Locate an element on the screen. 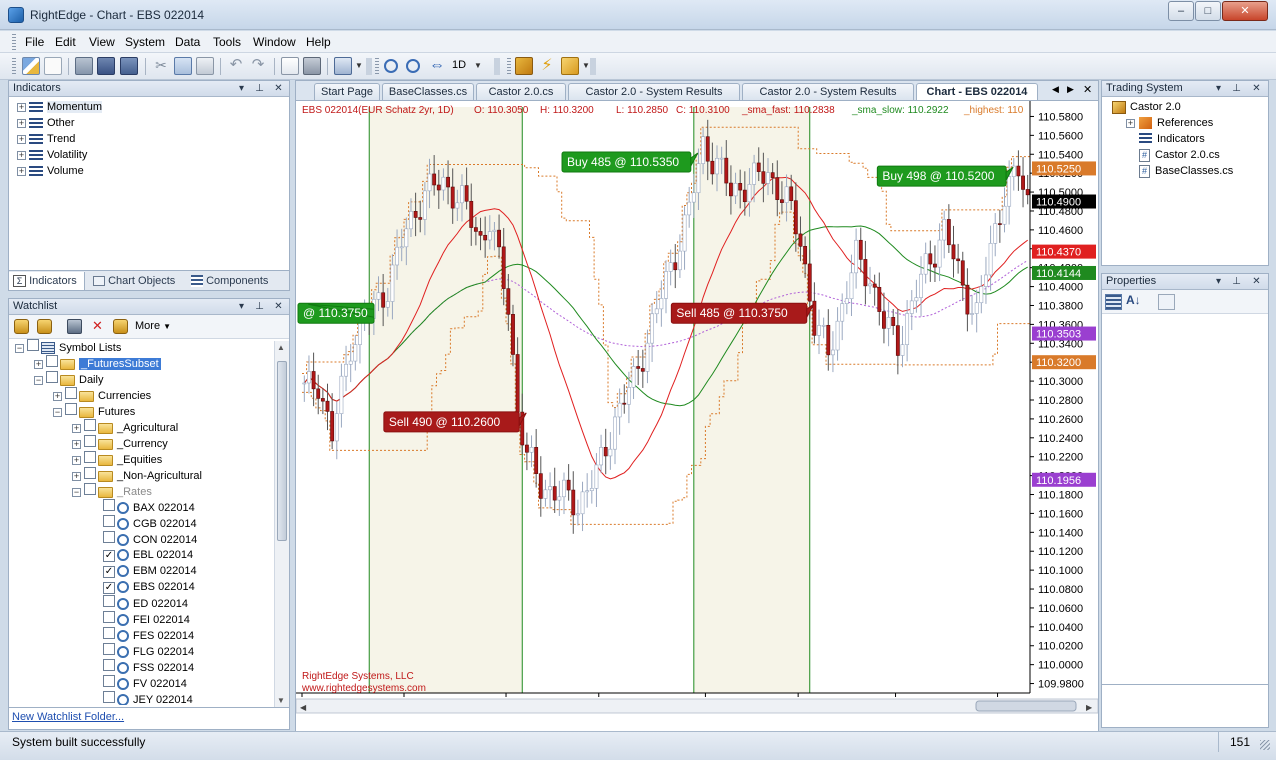 The height and width of the screenshot is (760, 1276). buy-trade-marker: @ 110.3750 is located at coordinates (336, 313).